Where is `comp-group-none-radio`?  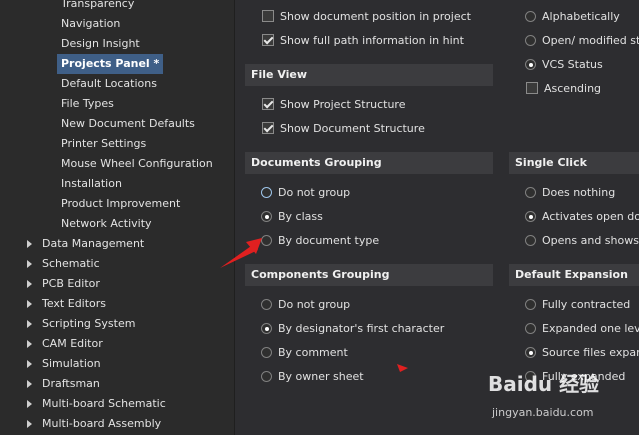 comp-group-none-radio is located at coordinates (266, 304).